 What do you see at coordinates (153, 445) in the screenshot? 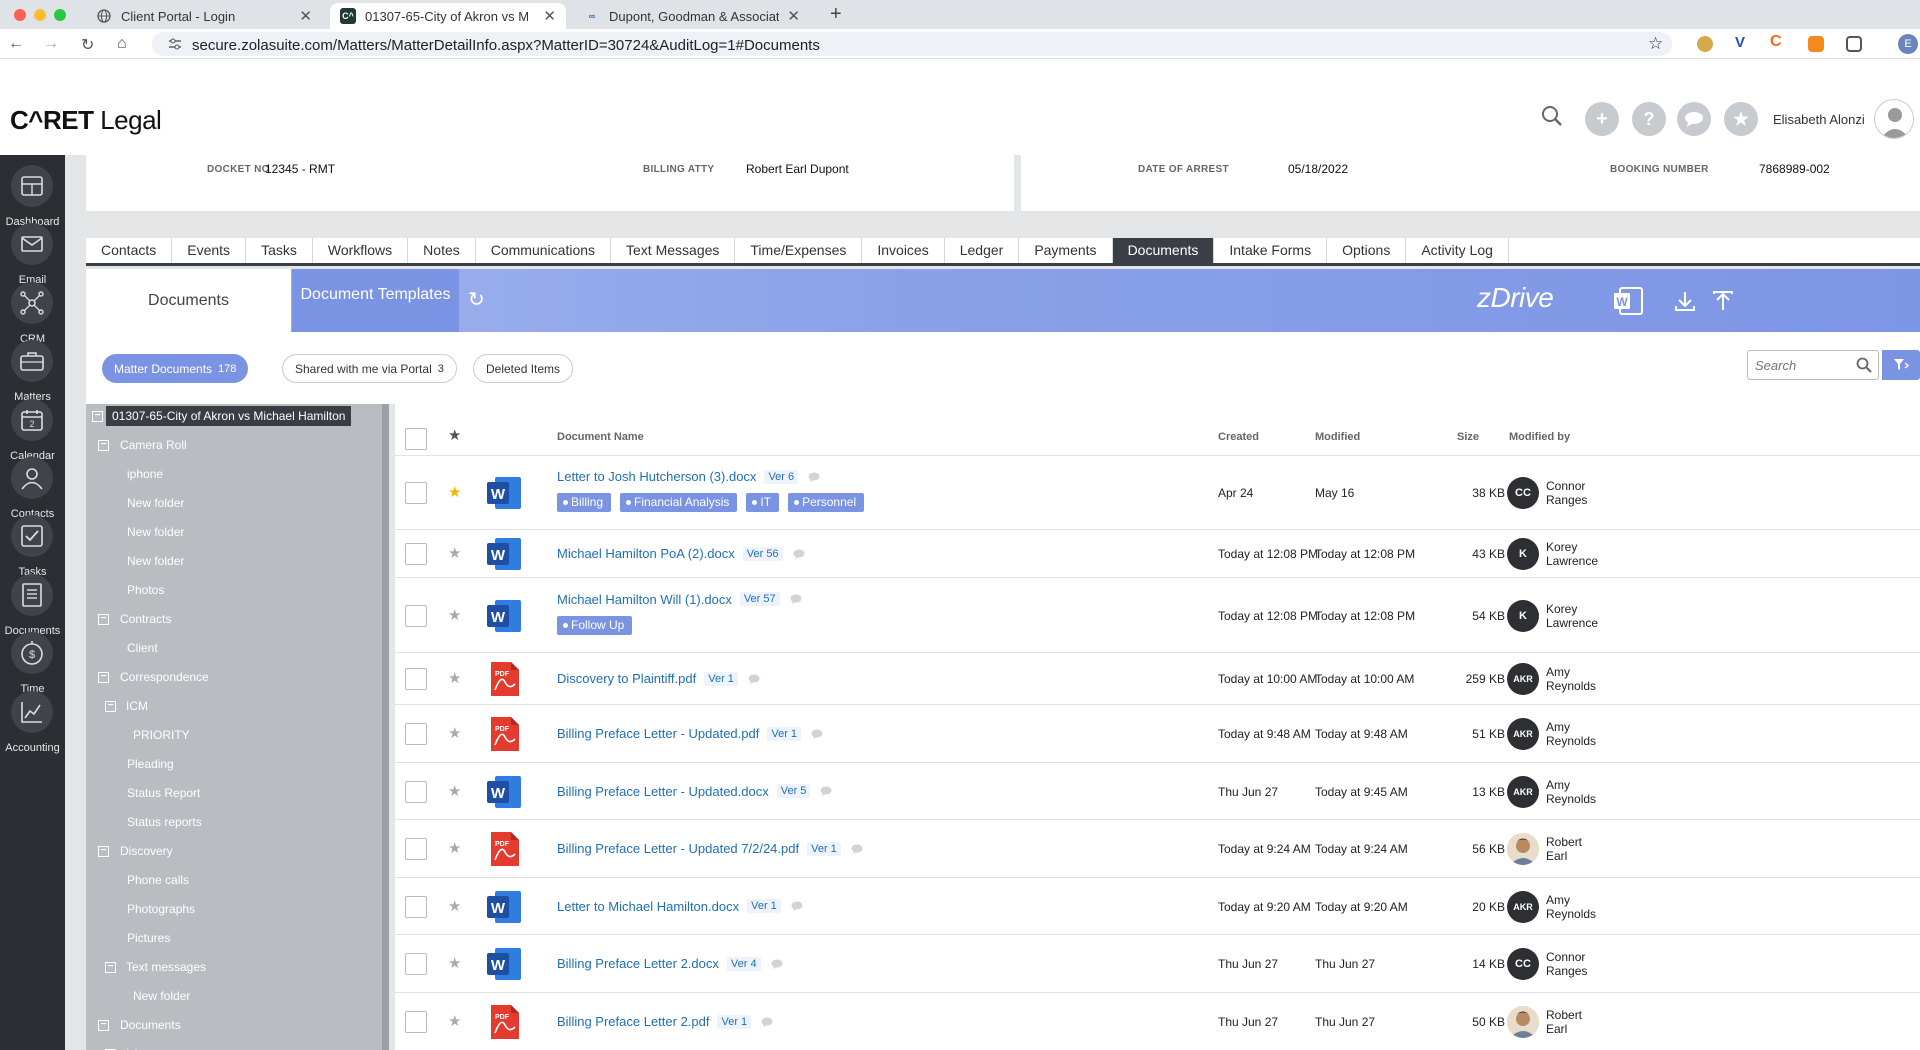
I see `tree-folder: Camera Roll` at bounding box center [153, 445].